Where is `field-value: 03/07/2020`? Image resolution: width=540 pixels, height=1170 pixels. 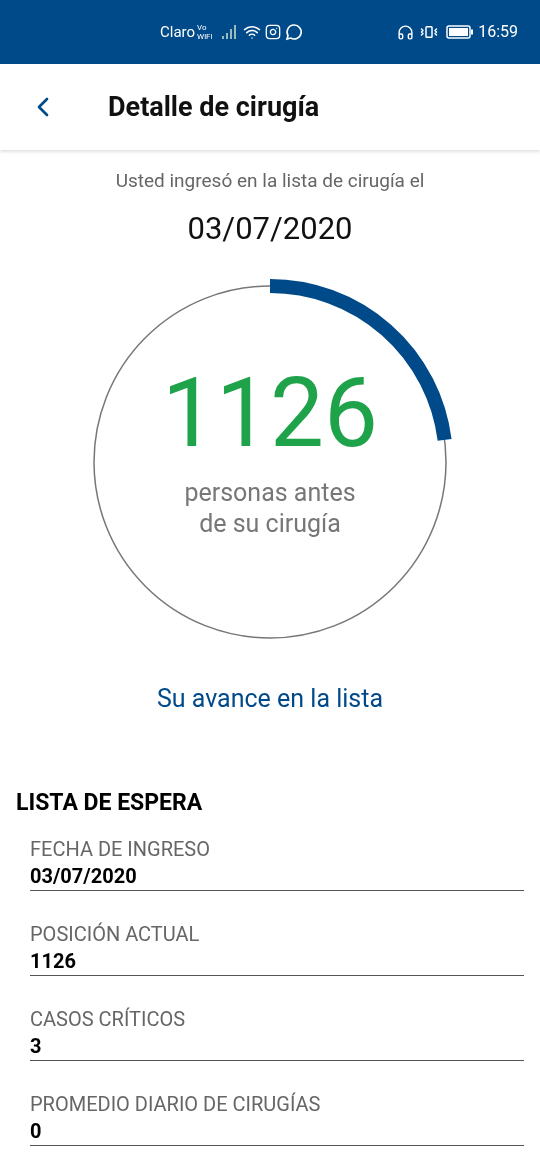
field-value: 03/07/2020 is located at coordinates (84, 876).